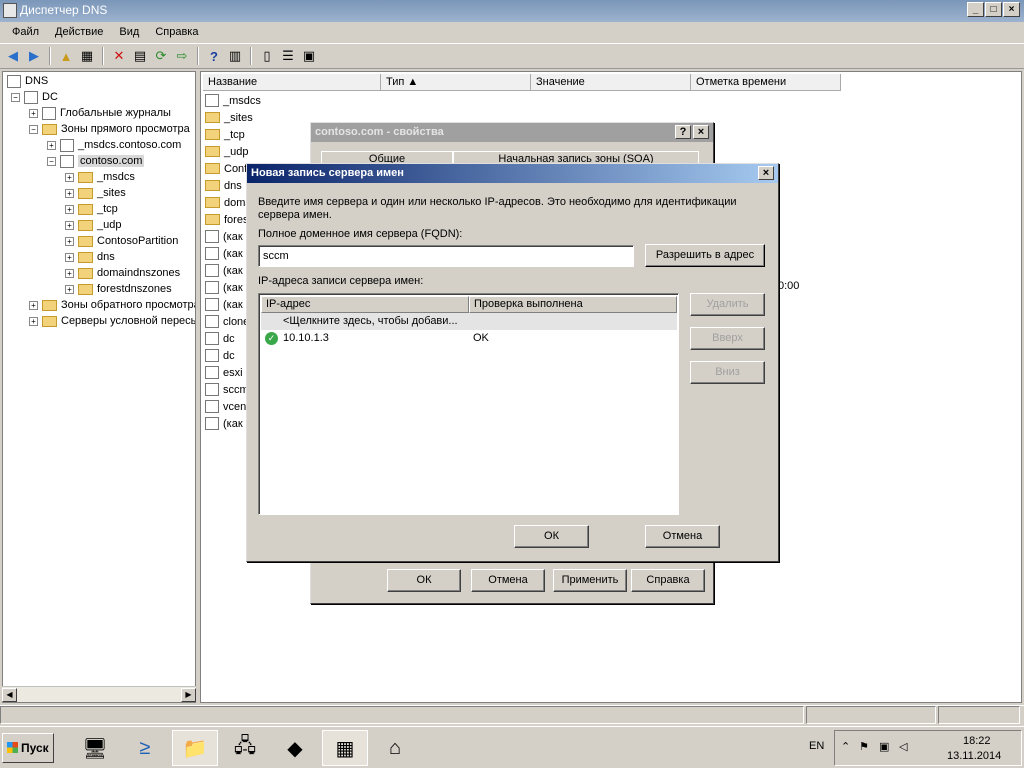 This screenshot has width=1024, height=768. I want to click on tree-item: + Зоны обратного просмотра, so click(112, 305).